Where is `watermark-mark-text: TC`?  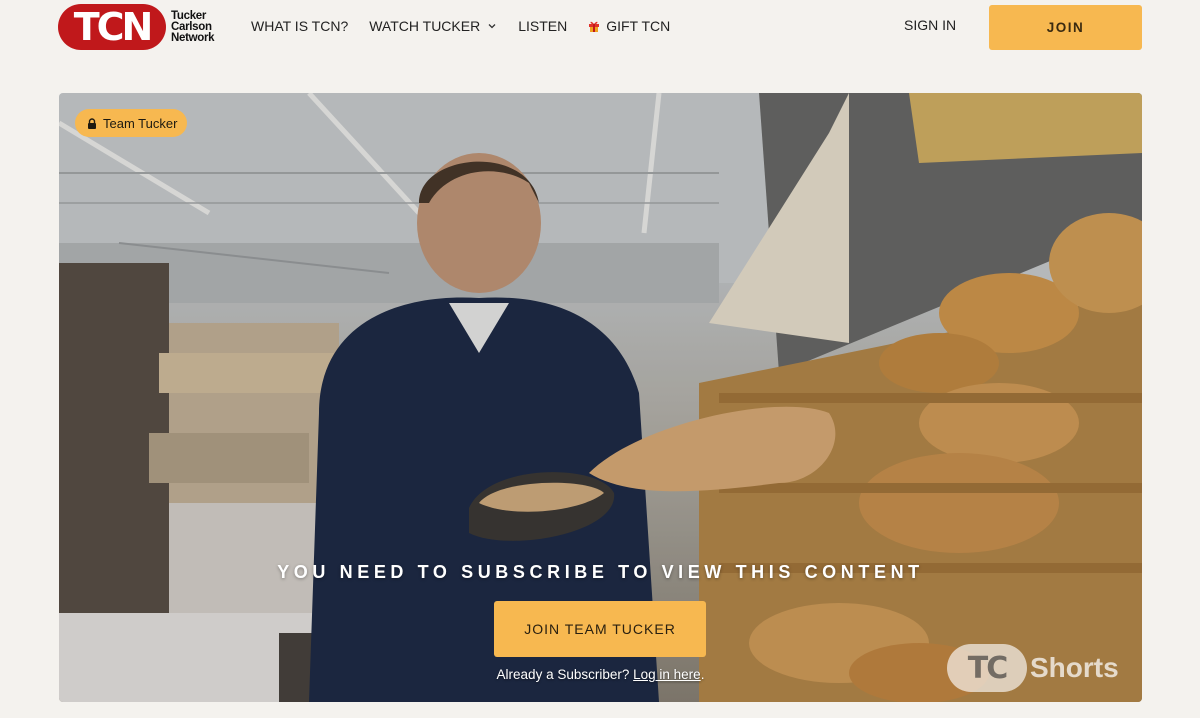 watermark-mark-text: TC is located at coordinates (988, 668).